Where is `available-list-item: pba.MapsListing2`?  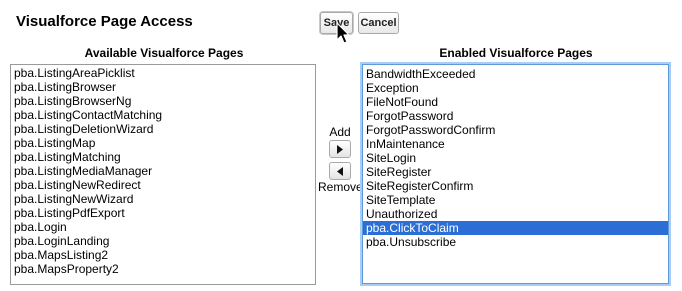
available-list-item: pba.MapsListing2 is located at coordinates (163, 255).